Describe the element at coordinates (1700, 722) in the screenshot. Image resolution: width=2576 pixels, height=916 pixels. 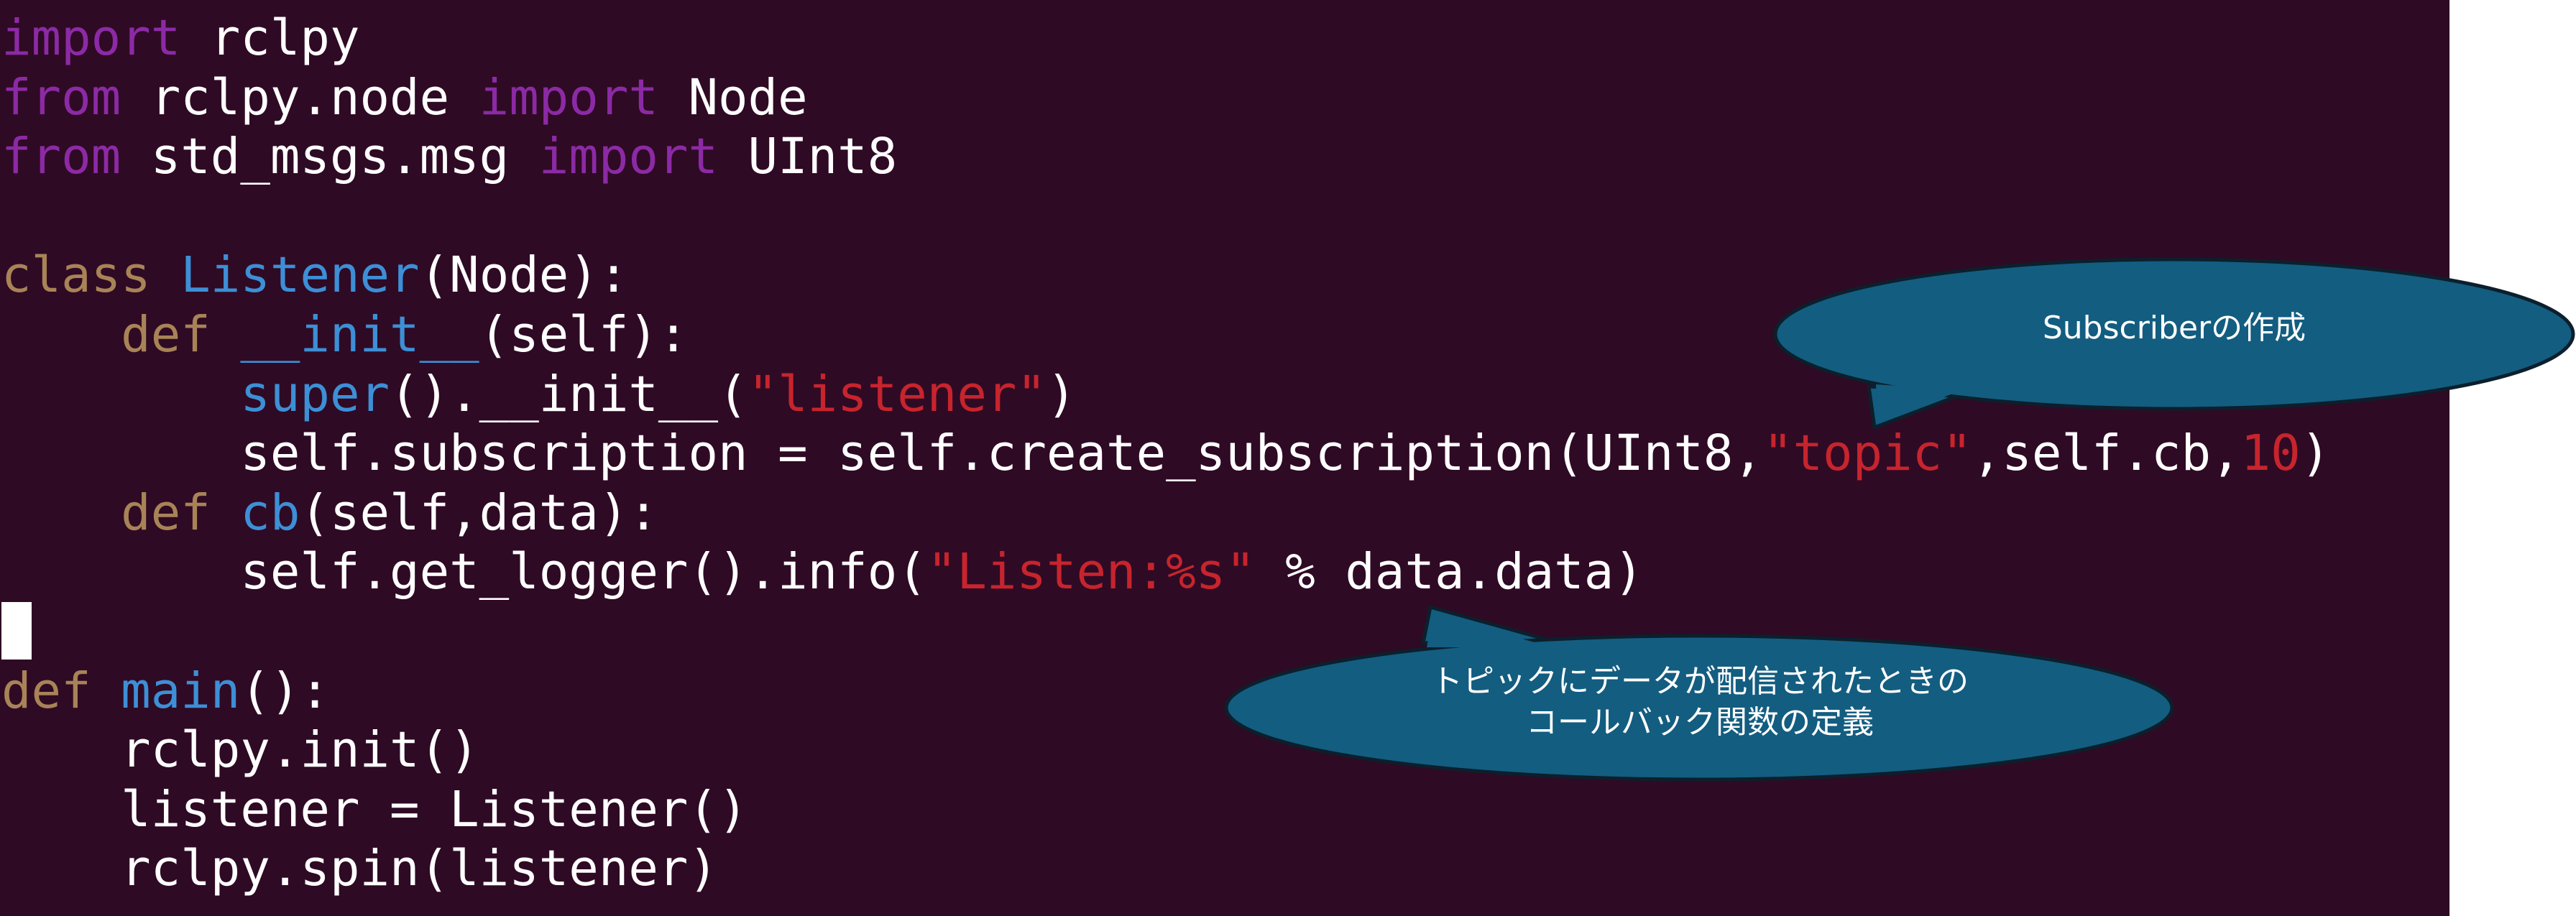
I see `callout-callback-line2: コールバック関数の定義` at that location.